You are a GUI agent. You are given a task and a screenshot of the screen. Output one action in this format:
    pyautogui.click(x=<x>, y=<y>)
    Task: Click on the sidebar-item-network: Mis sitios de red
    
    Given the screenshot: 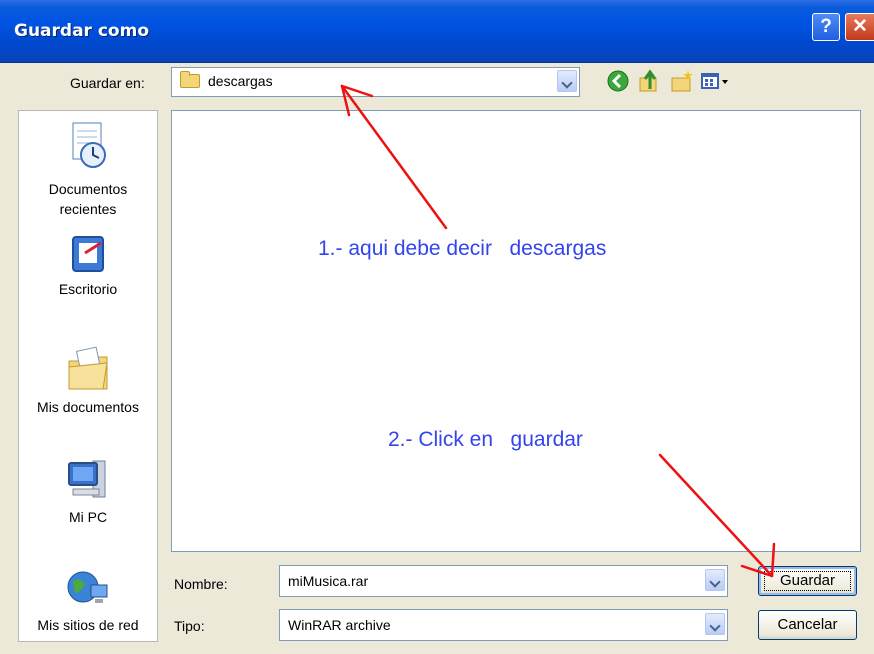 What is the action you would take?
    pyautogui.click(x=88, y=599)
    